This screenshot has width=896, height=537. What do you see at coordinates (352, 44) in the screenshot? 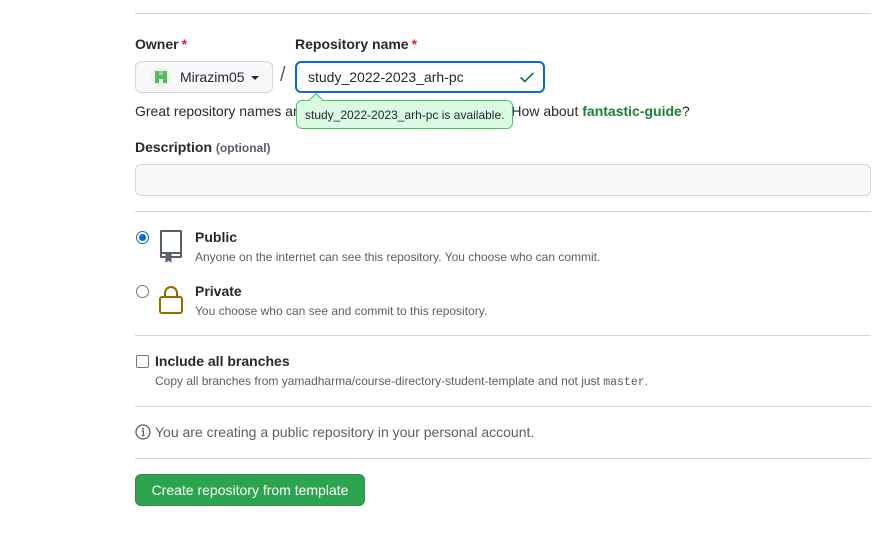
I see `repo-name-label-text: Repository name` at bounding box center [352, 44].